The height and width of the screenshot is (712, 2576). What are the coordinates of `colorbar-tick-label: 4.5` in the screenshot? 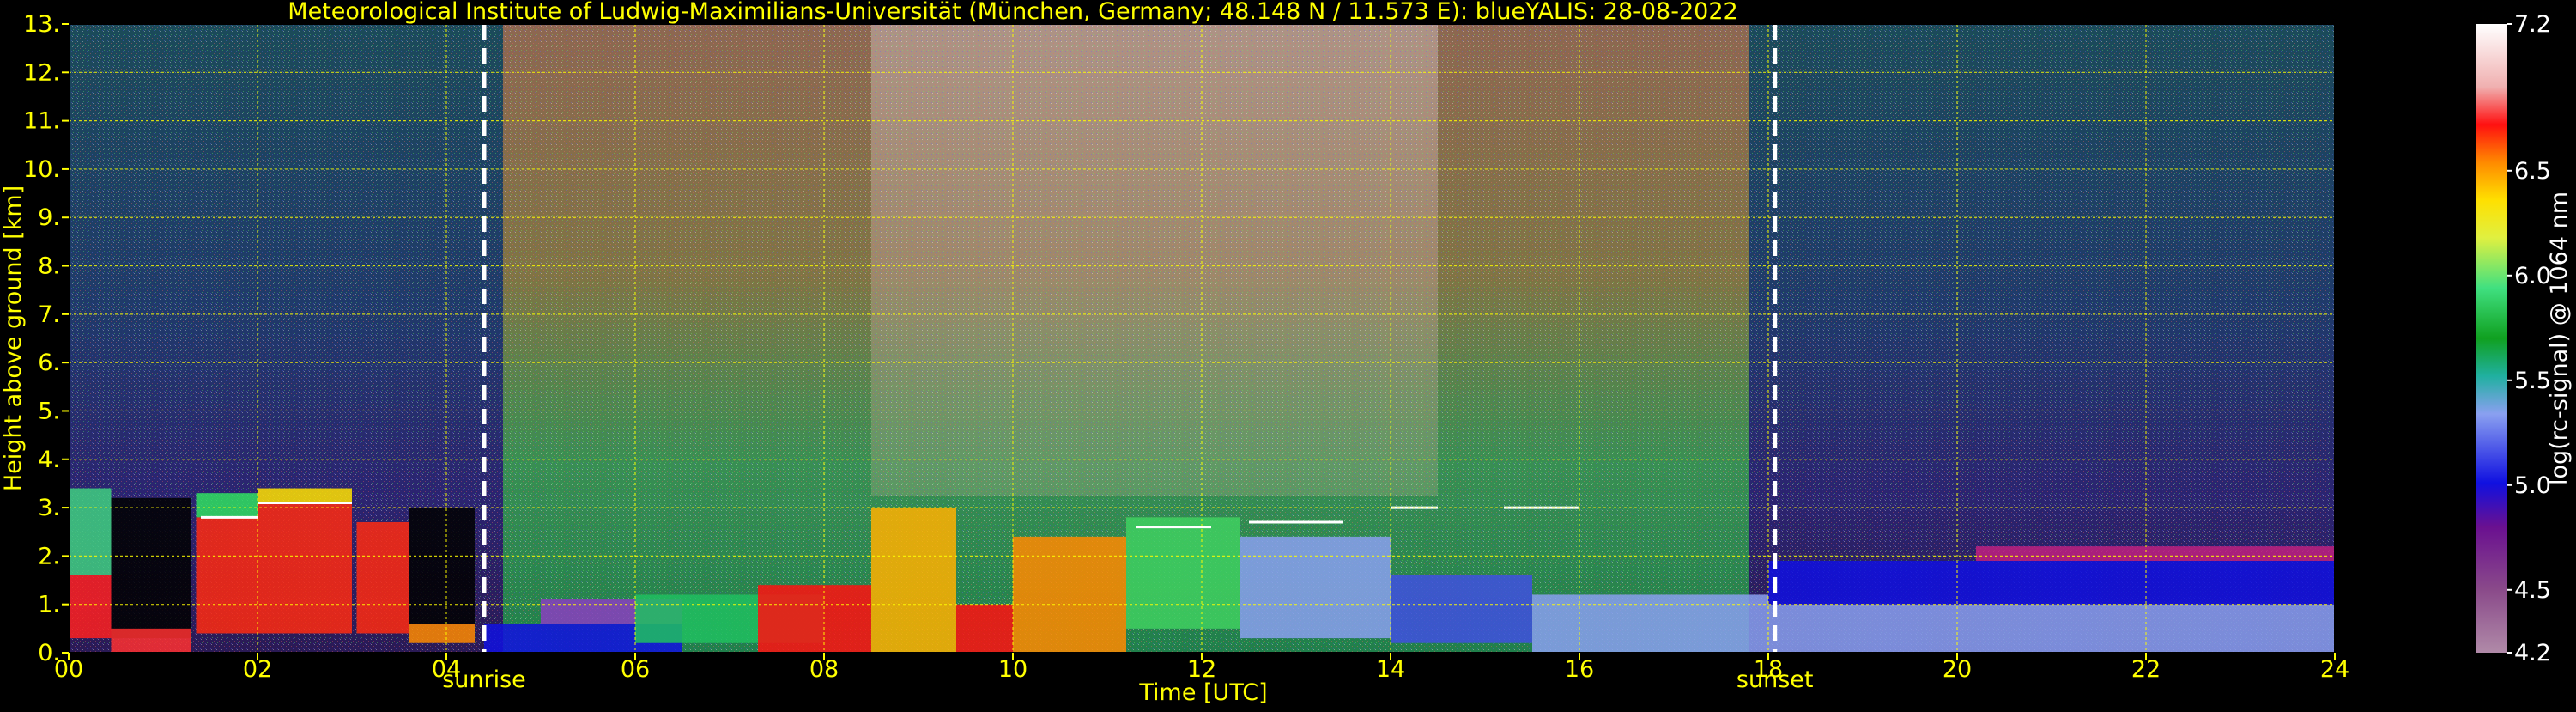 It's located at (2532, 590).